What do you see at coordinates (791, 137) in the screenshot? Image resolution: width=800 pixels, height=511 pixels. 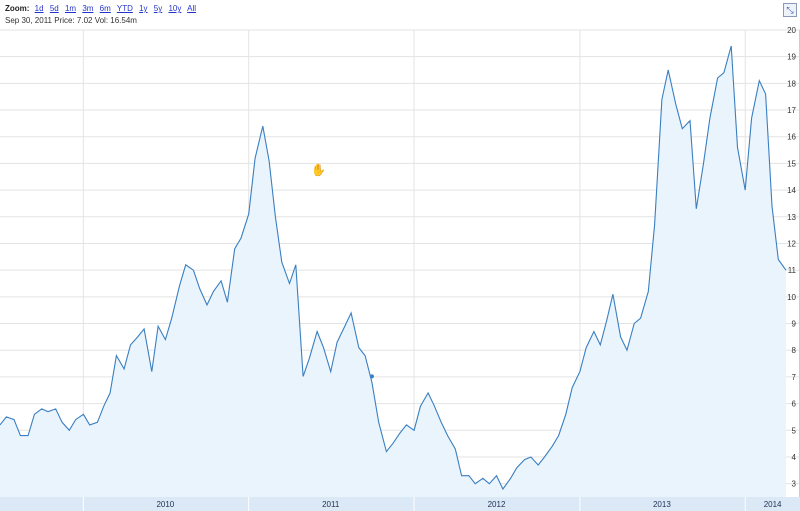 I see `y-tick-label: 16` at bounding box center [791, 137].